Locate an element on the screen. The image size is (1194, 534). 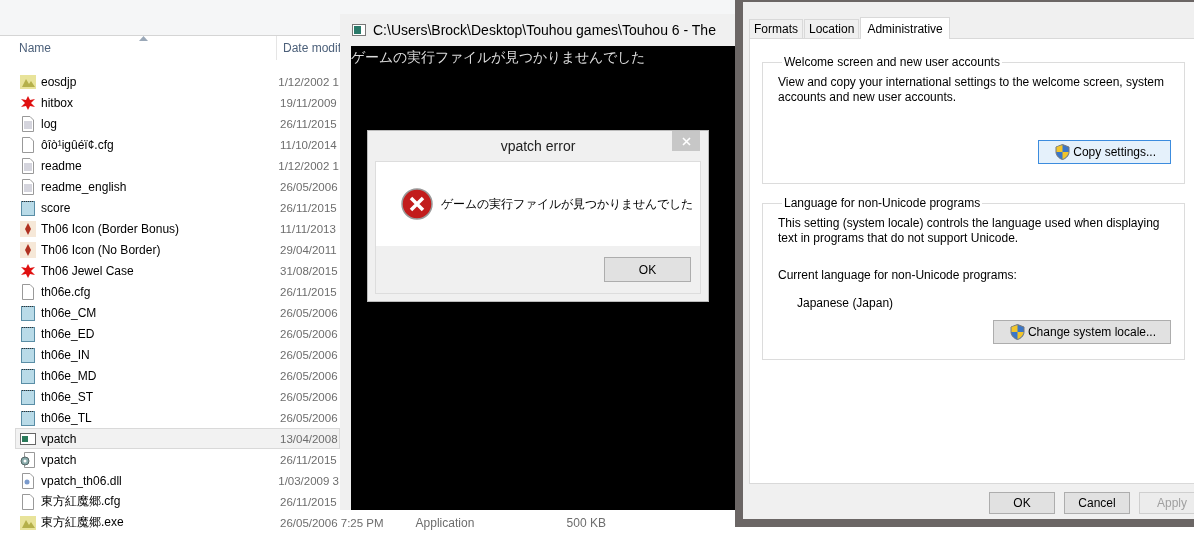
file-name: Th06 Icon (No Border) is located at coordinates (101, 249).